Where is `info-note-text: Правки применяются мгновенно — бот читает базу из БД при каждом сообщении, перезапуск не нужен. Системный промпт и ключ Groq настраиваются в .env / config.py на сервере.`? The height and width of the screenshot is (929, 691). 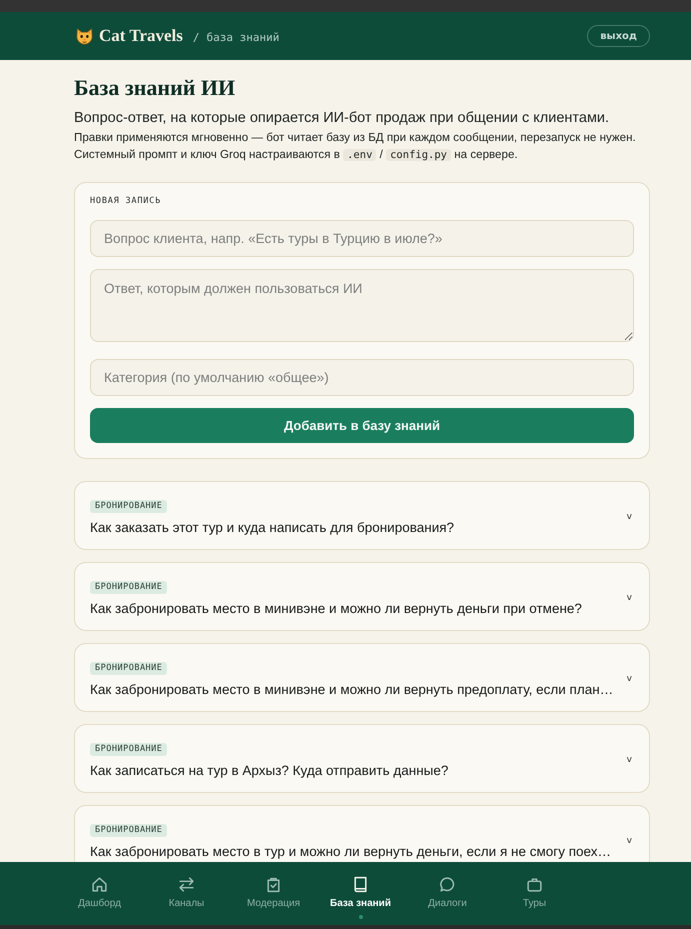
info-note-text: Правки применяются мгновенно — бот читает базу из БД при каждом сообщении, перезапуск не нужен. Системный промпт и ключ Groq настраиваются в .env / config.py на сервере. is located at coordinates (355, 146).